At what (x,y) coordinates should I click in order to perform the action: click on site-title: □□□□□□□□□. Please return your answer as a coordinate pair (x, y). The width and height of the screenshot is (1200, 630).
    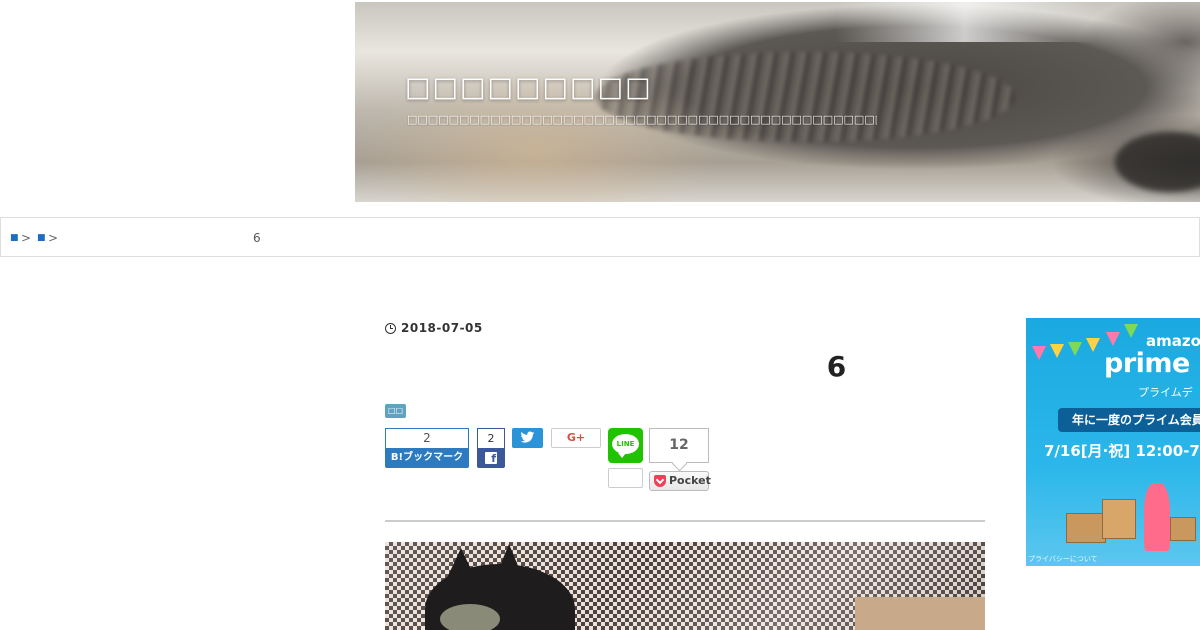
    Looking at the image, I should click on (529, 87).